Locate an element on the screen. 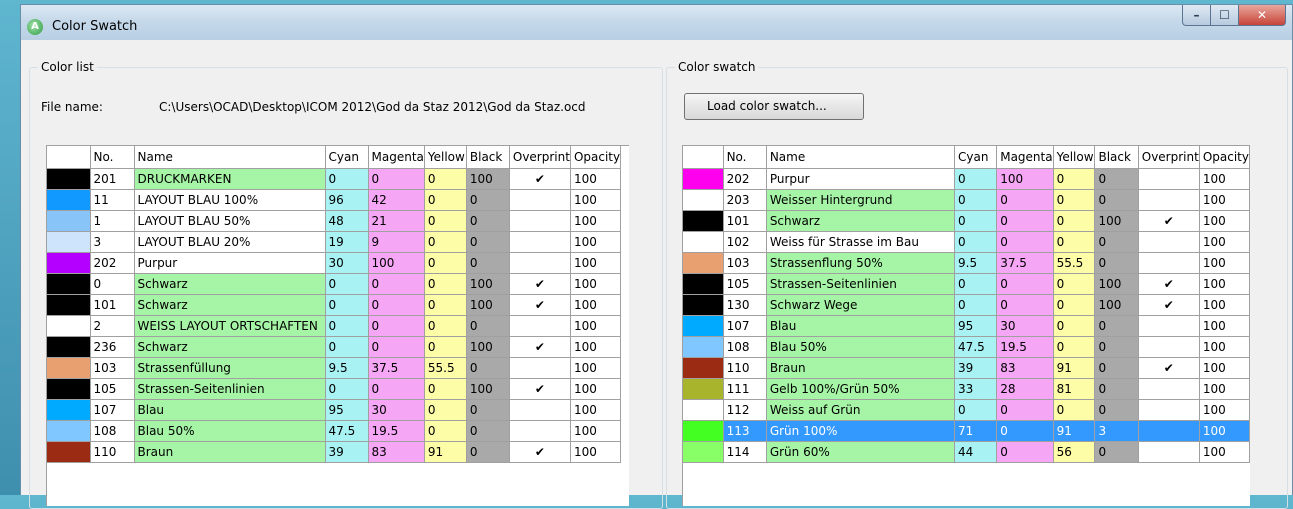 The image size is (1293, 509). table-row: 111 Gelb 100%/Grün 50% 33 28 81 0 100 is located at coordinates (966, 389).